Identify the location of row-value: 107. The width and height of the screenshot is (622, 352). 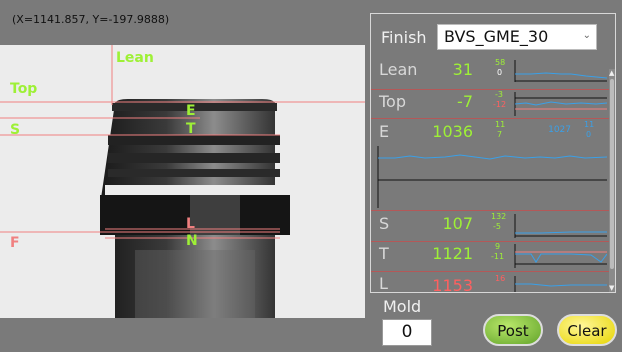
(457, 223).